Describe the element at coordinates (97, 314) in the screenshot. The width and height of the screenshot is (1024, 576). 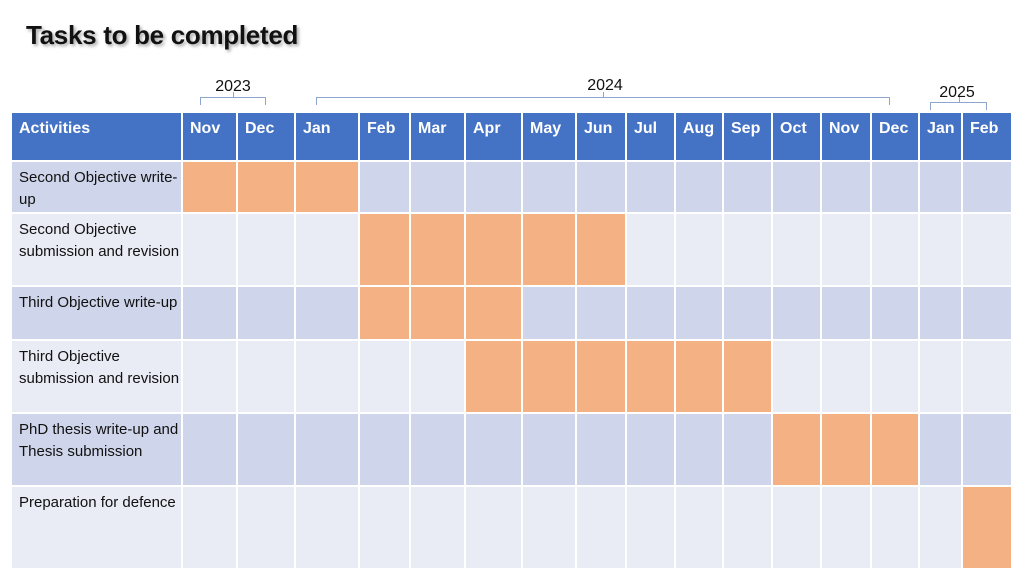
I see `task-label: Third Objective write-up` at that location.